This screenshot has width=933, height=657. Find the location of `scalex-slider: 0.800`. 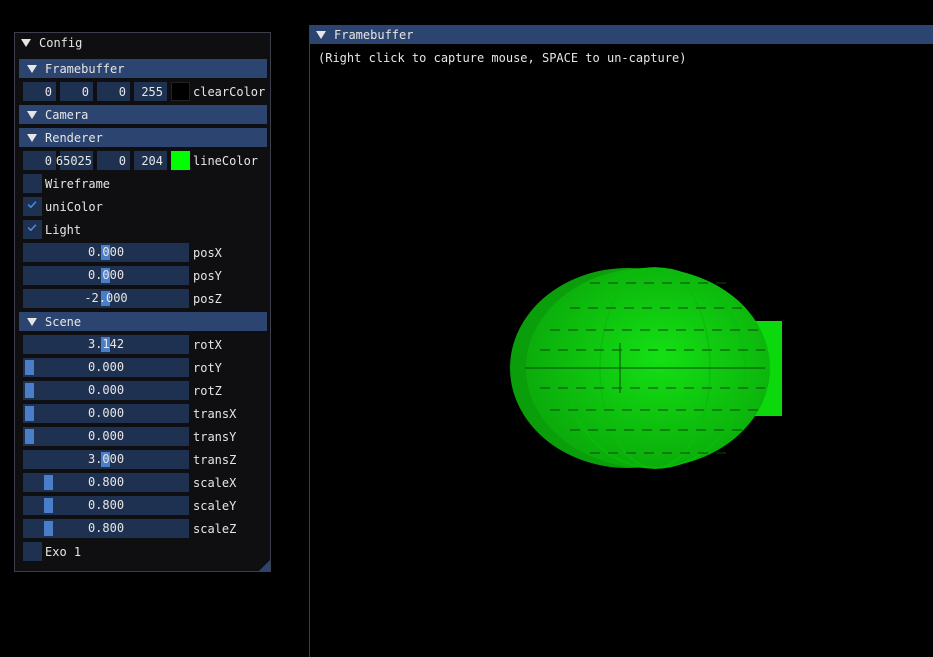

scalex-slider: 0.800 is located at coordinates (106, 482).